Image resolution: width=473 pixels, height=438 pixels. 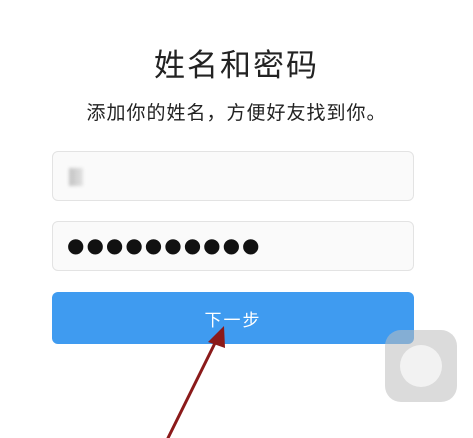 What do you see at coordinates (76, 177) in the screenshot?
I see `blurred-name-value` at bounding box center [76, 177].